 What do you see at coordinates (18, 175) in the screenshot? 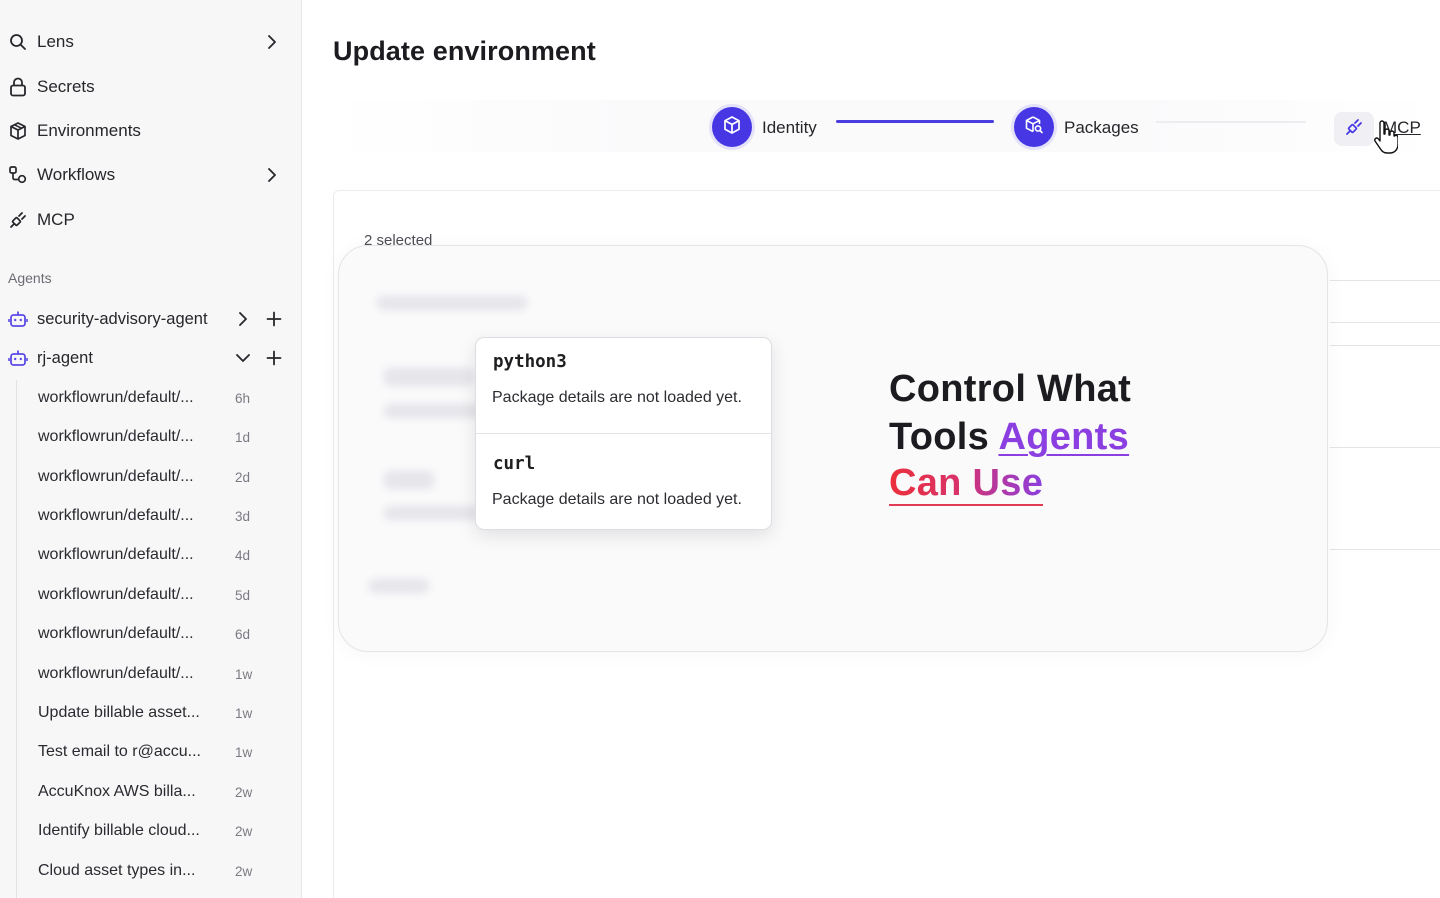
I see `workflow-icon` at bounding box center [18, 175].